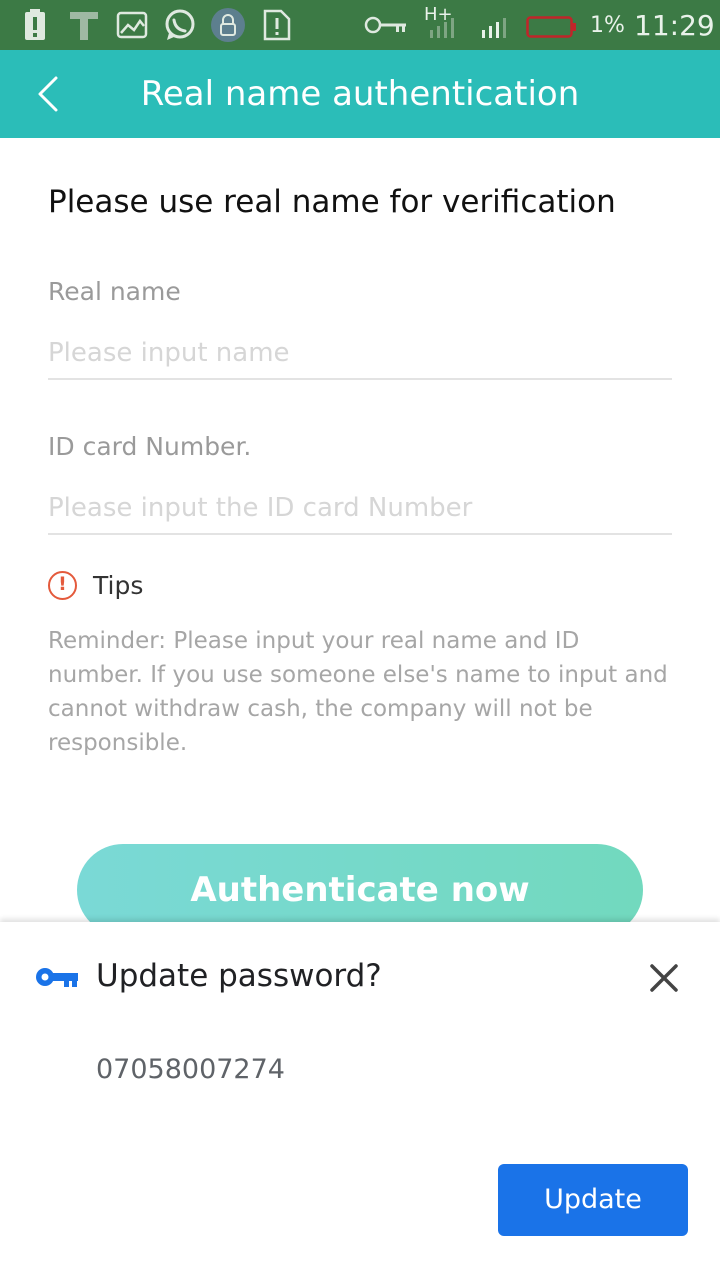 Image resolution: width=720 pixels, height=1280 pixels. What do you see at coordinates (674, 25) in the screenshot?
I see `clock: 11:29` at bounding box center [674, 25].